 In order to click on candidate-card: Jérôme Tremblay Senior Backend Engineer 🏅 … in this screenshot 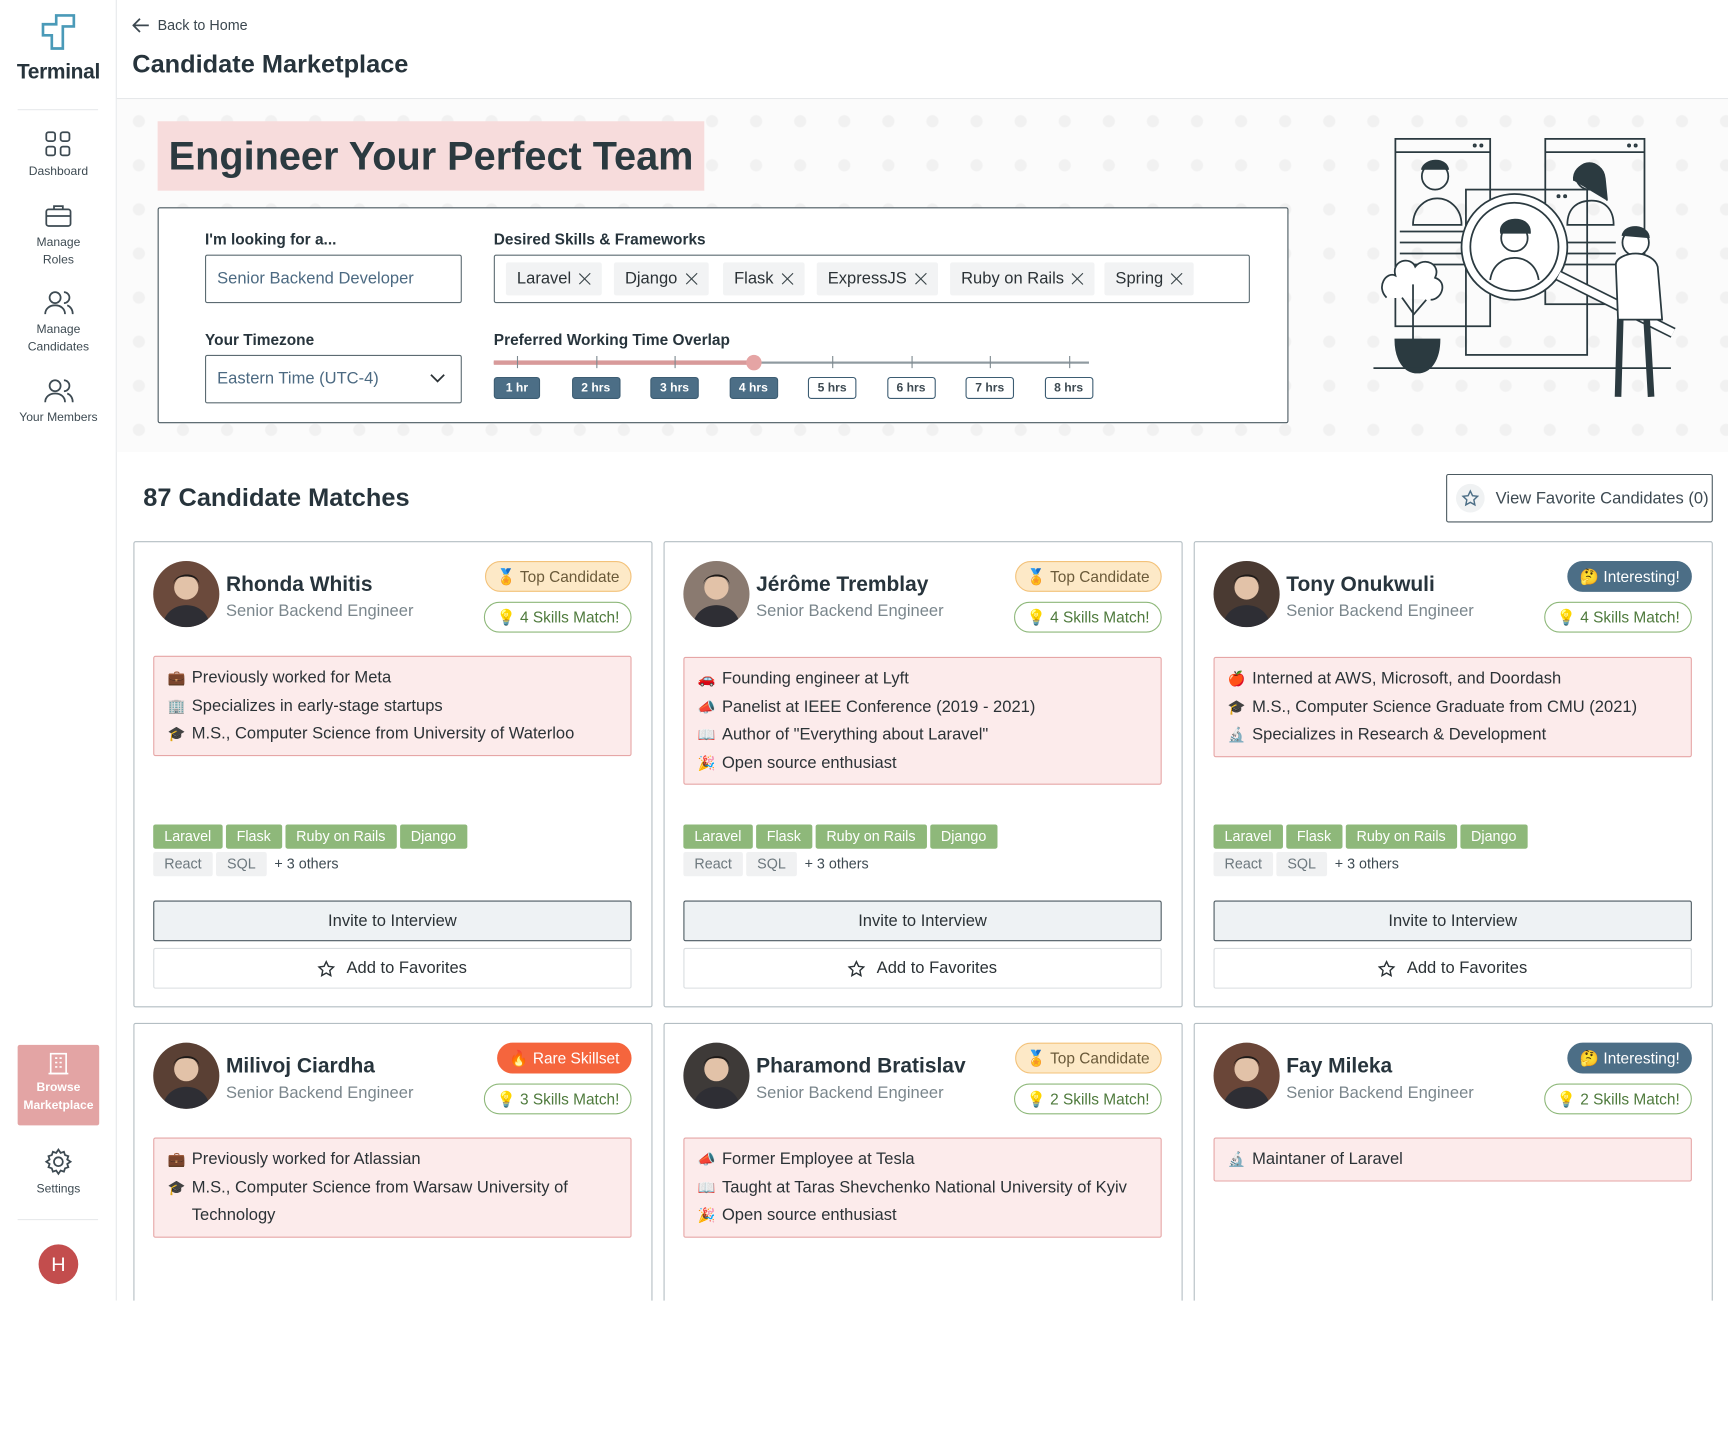, I will do `click(923, 774)`.